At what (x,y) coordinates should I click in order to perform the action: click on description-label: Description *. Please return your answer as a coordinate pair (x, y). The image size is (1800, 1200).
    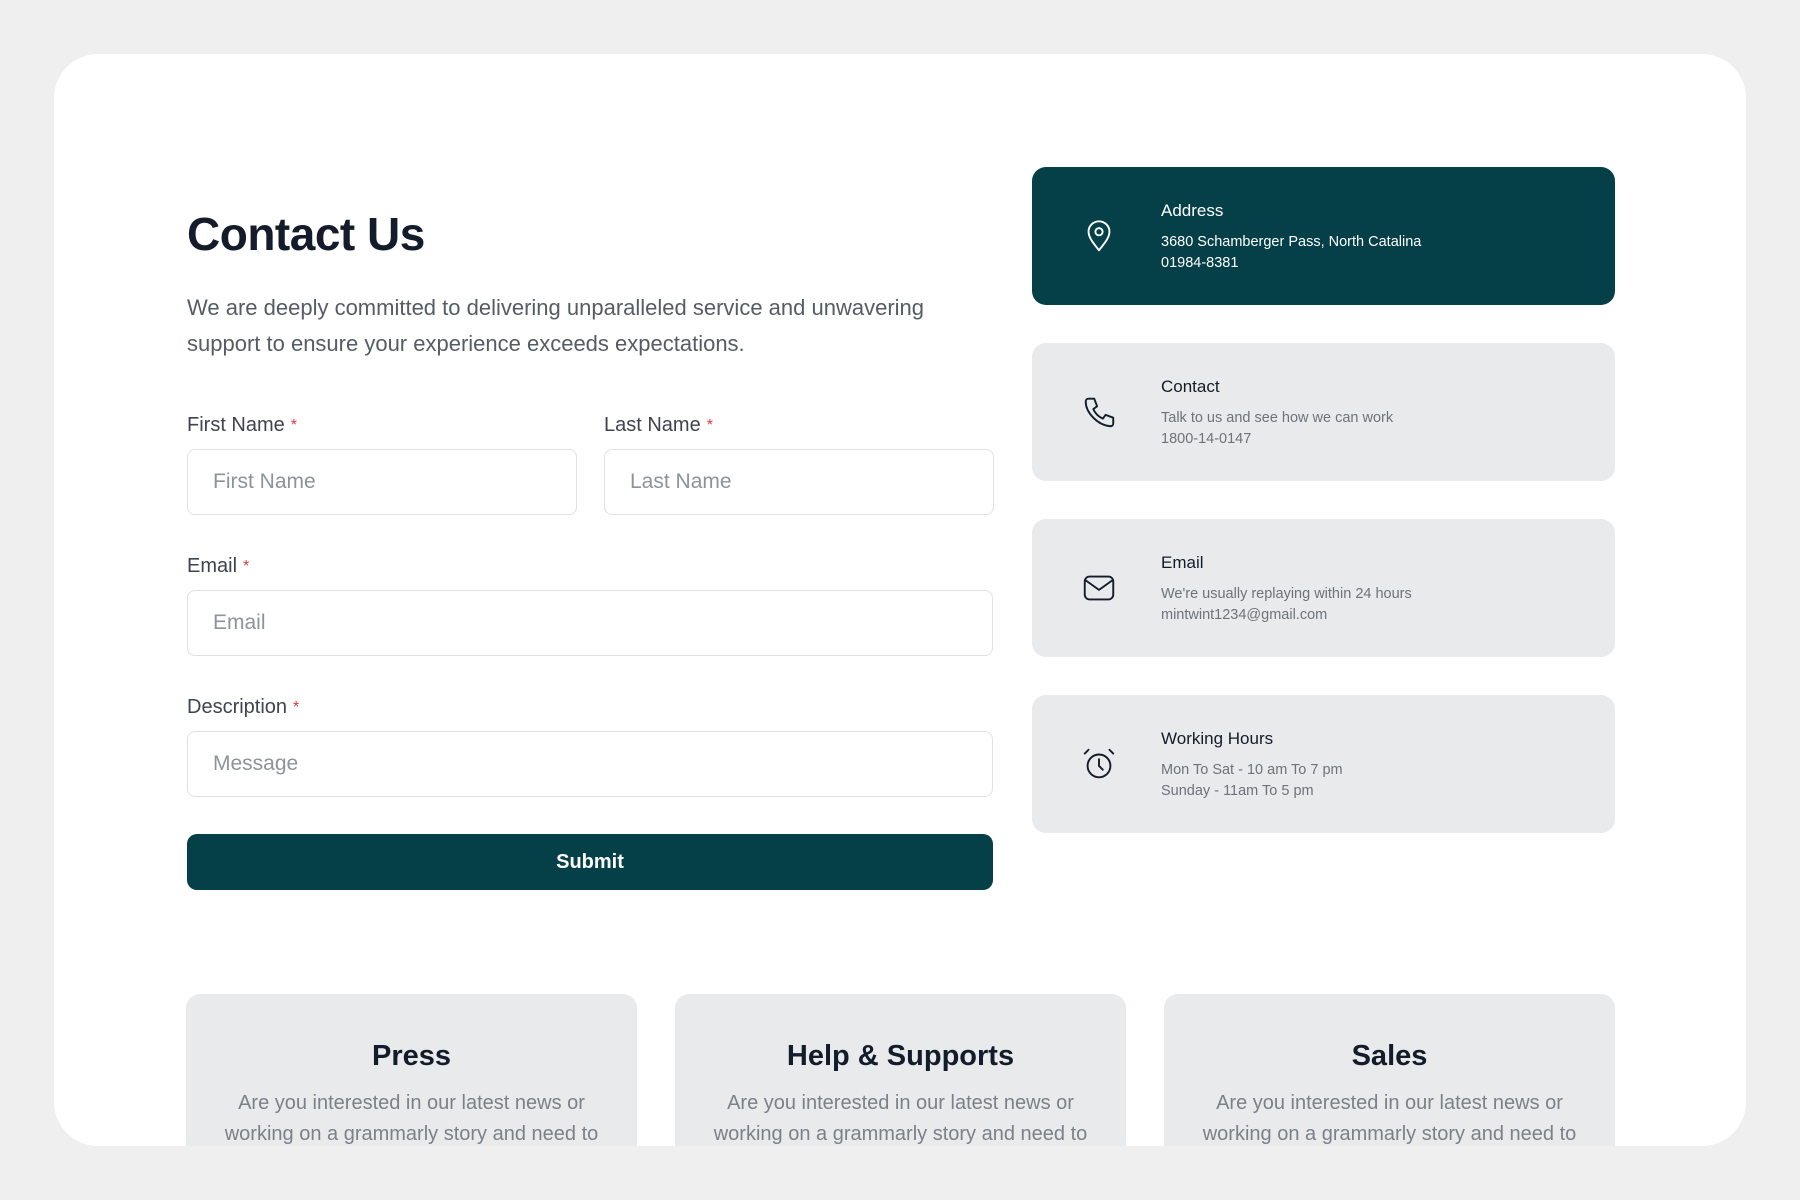
    Looking at the image, I should click on (243, 707).